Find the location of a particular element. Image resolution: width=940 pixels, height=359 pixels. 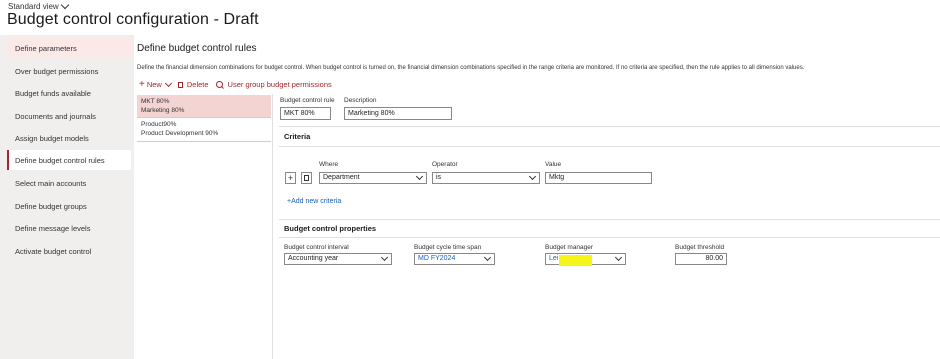

nav-item-define-parameters: Define parameters is located at coordinates (69, 48).